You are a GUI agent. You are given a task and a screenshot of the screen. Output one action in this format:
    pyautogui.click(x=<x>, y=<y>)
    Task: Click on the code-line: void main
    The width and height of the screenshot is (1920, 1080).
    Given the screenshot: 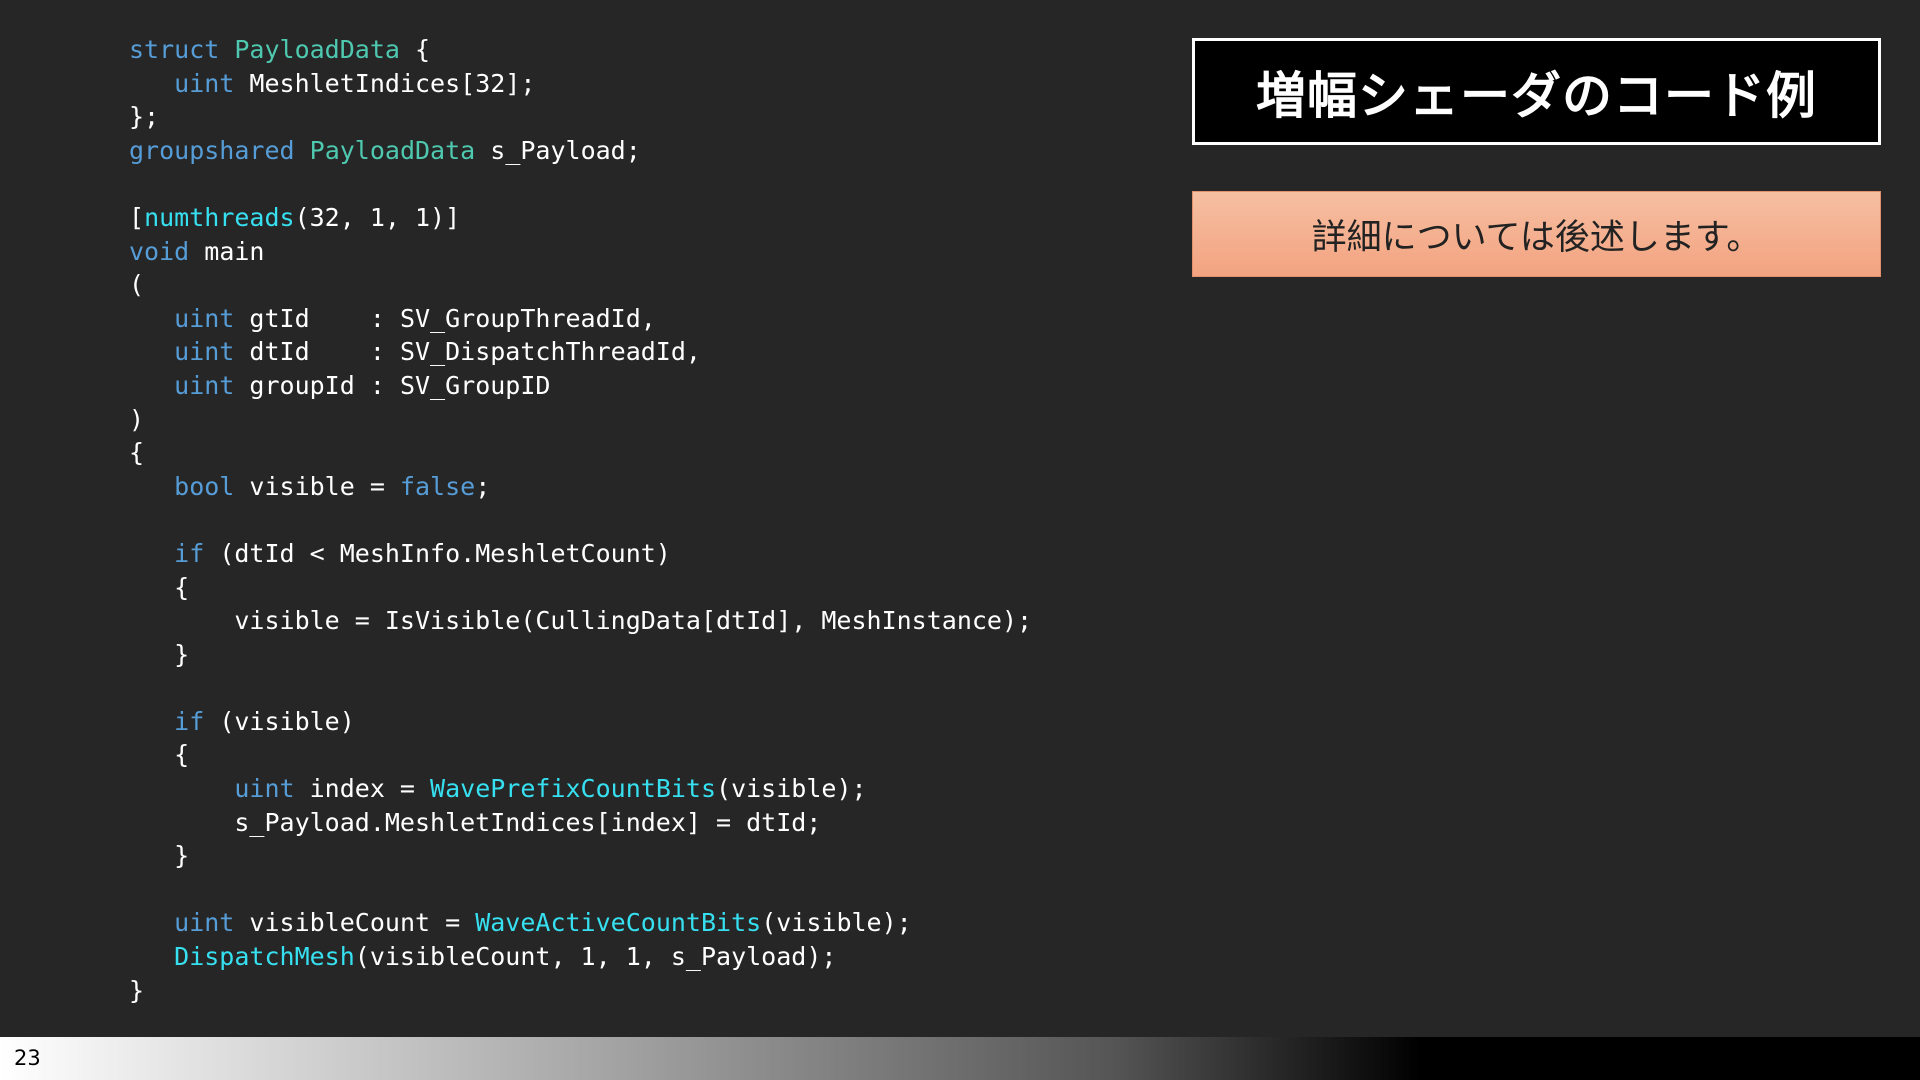 What is the action you would take?
    pyautogui.click(x=580, y=252)
    